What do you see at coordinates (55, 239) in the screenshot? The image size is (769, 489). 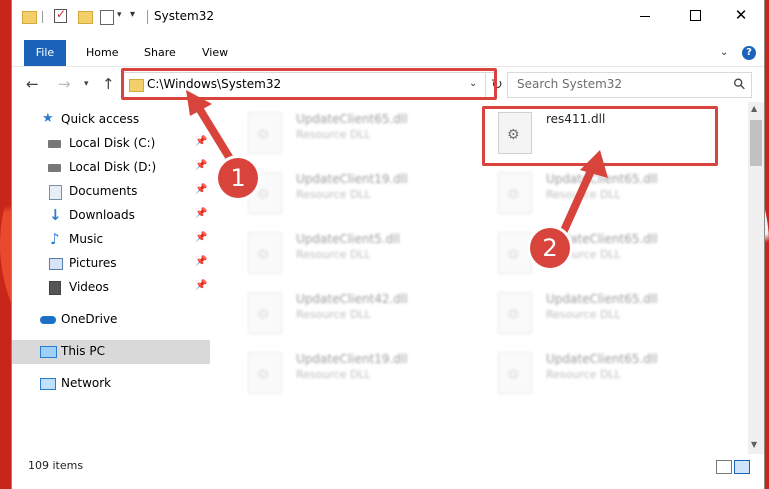 I see `music-icon: ♪` at bounding box center [55, 239].